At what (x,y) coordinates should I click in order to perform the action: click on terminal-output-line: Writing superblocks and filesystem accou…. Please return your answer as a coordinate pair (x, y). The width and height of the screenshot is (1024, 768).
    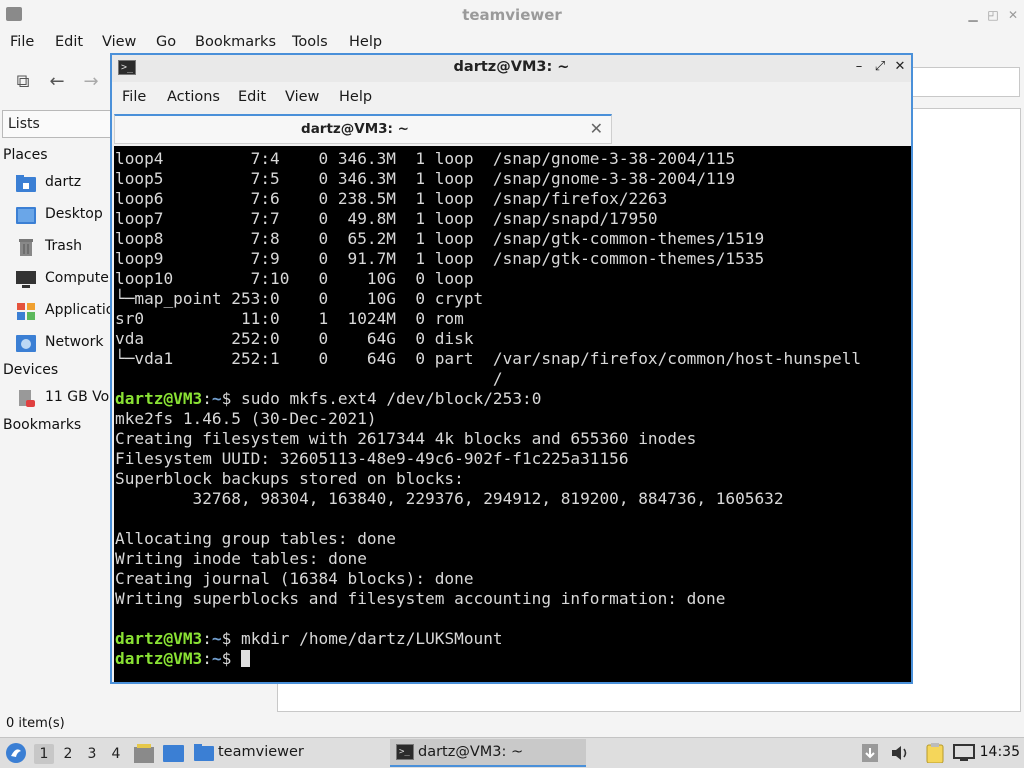
    Looking at the image, I should click on (420, 598).